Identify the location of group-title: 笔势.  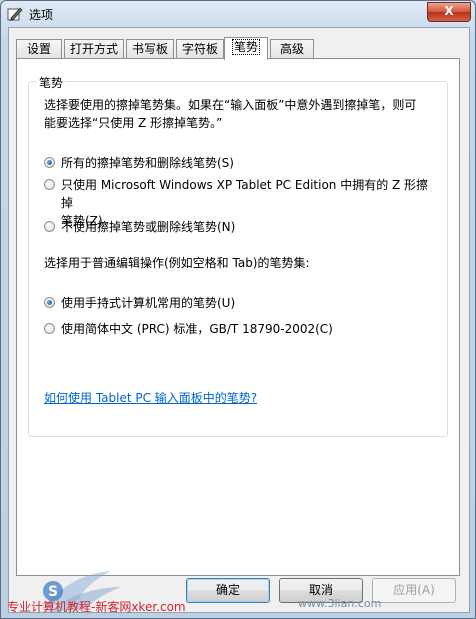
(51, 82).